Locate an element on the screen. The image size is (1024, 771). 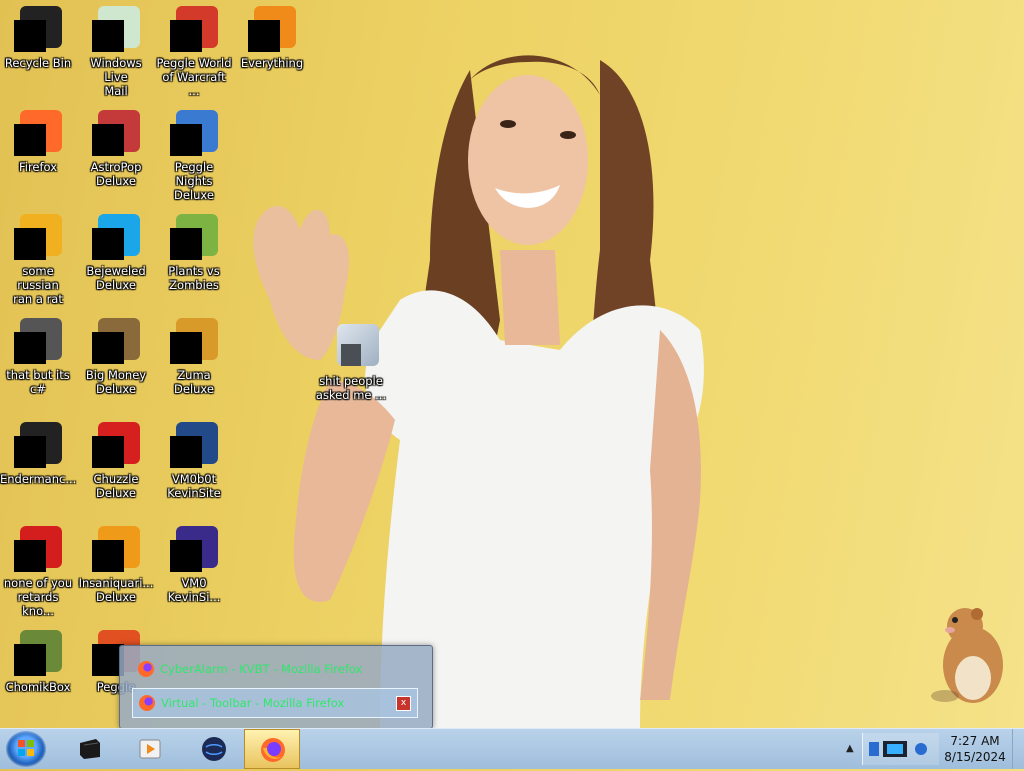
peggle-nights-icon: Peggle Nights Deluxe is located at coordinates (194, 153).